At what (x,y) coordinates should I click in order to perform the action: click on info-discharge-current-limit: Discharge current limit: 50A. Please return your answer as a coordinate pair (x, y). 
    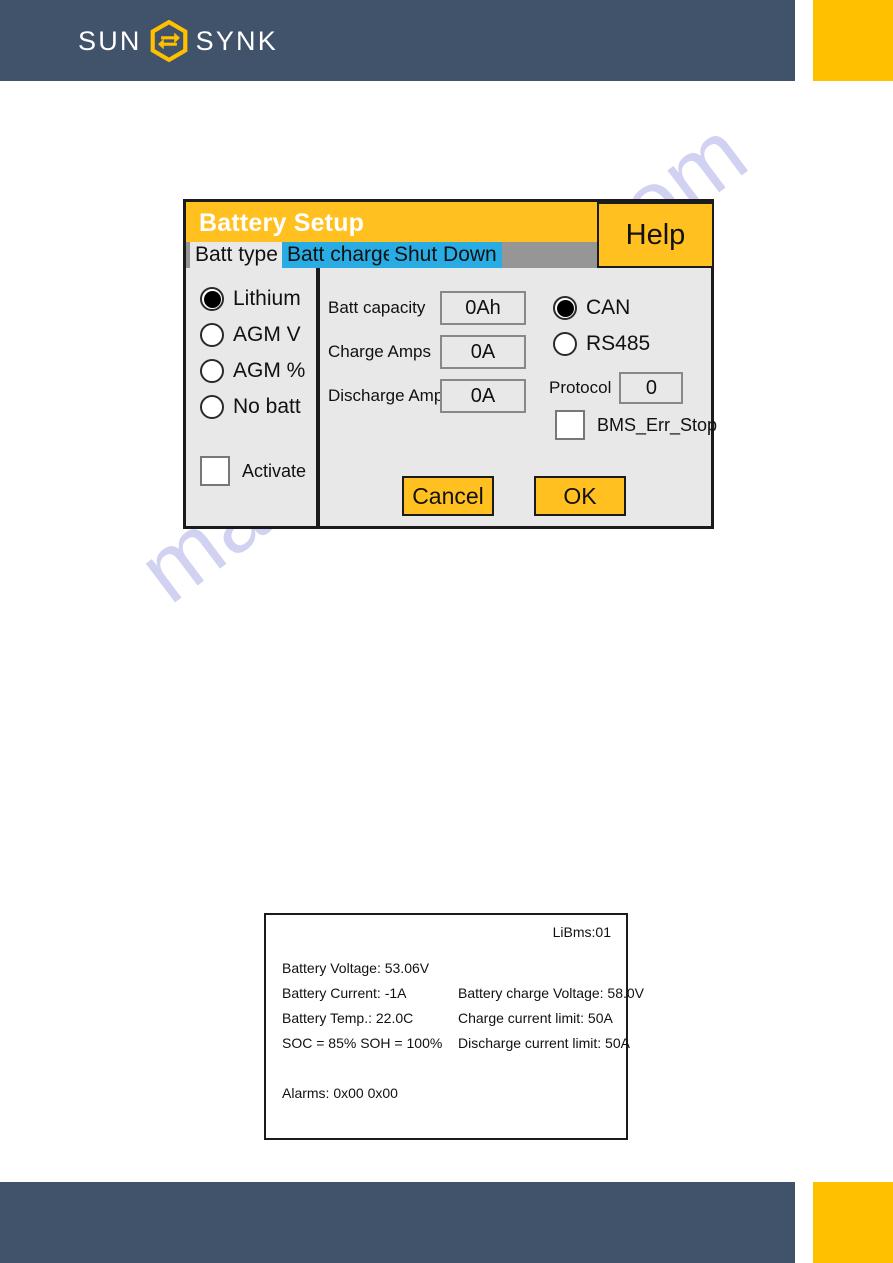
    Looking at the image, I should click on (544, 1043).